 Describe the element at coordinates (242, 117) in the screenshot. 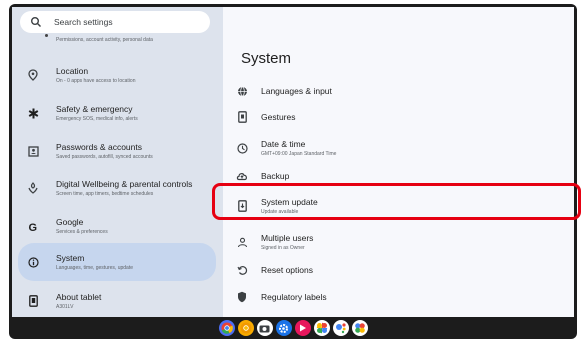

I see `gesture-phone-icon` at that location.